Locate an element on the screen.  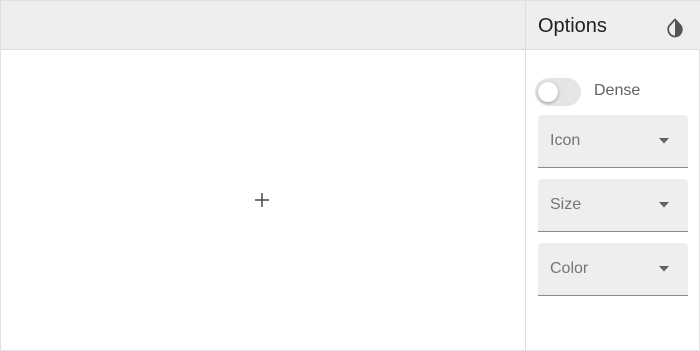
size-select: Size is located at coordinates (613, 205).